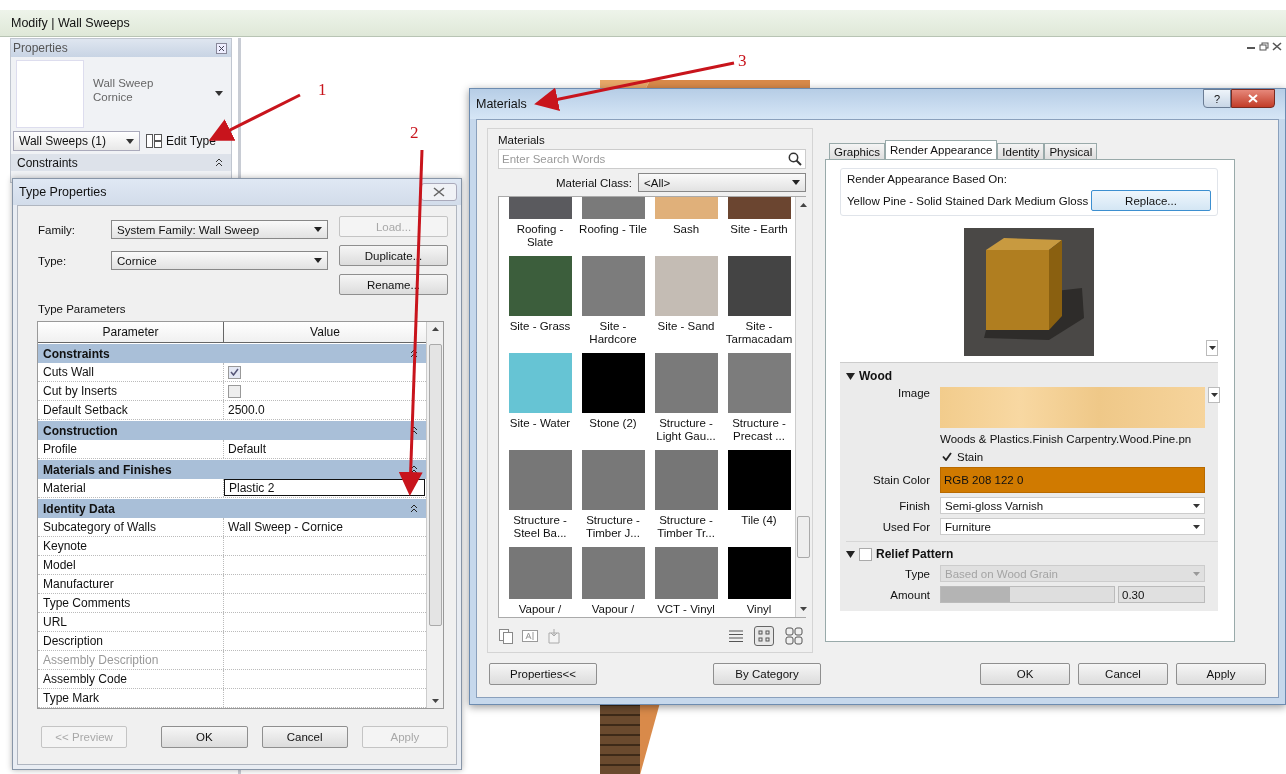 Image resolution: width=1286 pixels, height=774 pixels. I want to click on rename-icon, so click(530, 636).